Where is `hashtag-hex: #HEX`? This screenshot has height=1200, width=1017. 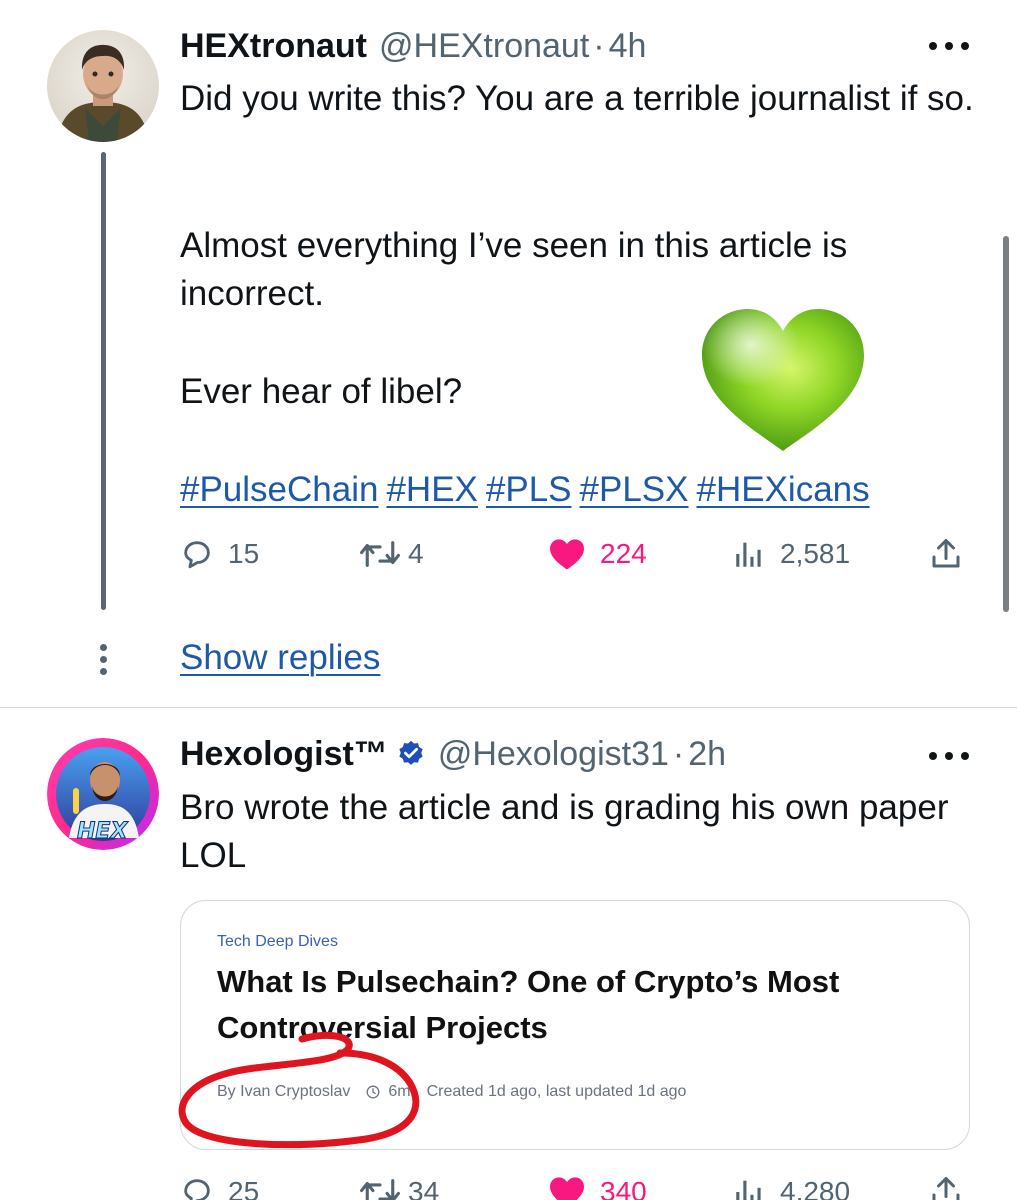
hashtag-hex: #HEX is located at coordinates (431, 489).